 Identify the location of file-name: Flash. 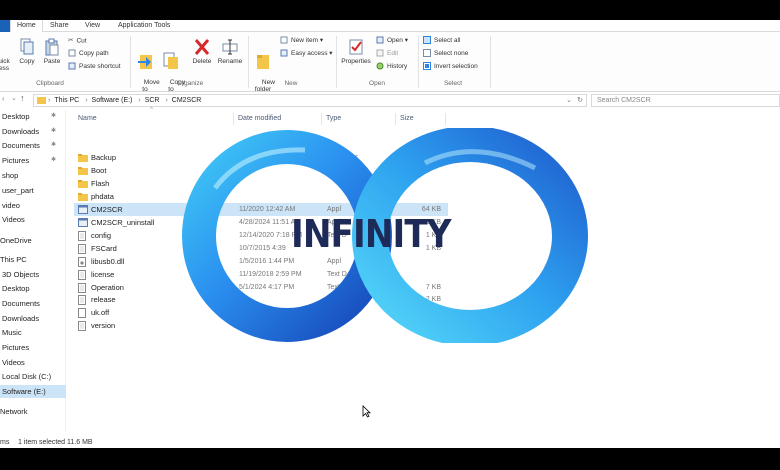
(100, 183).